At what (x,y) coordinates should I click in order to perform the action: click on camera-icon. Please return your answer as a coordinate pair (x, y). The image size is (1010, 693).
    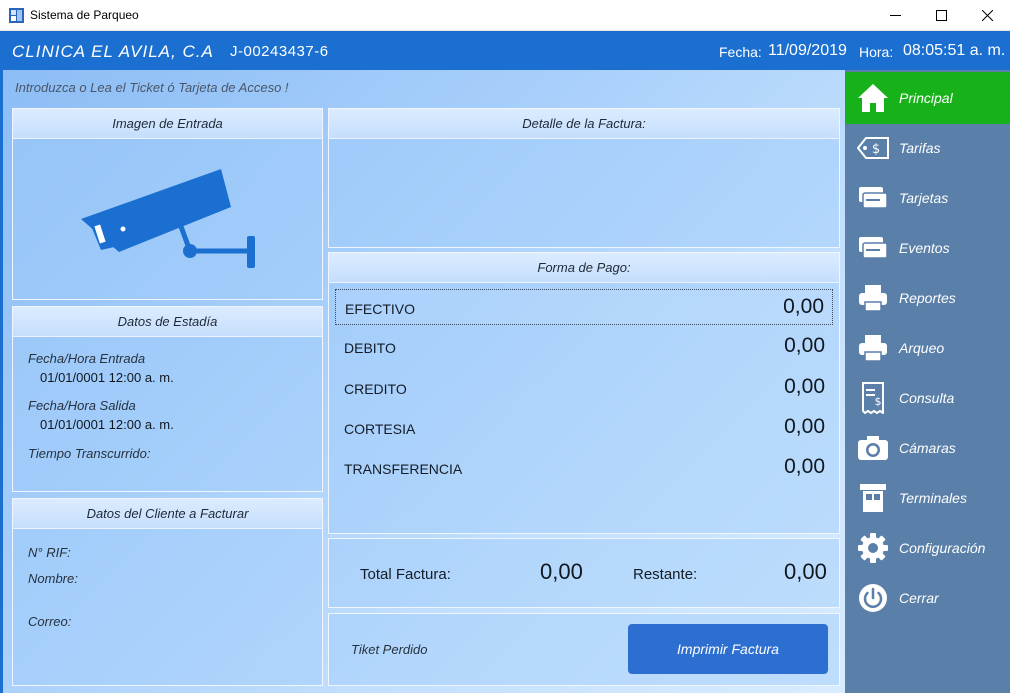
    Looking at the image, I should click on (873, 448).